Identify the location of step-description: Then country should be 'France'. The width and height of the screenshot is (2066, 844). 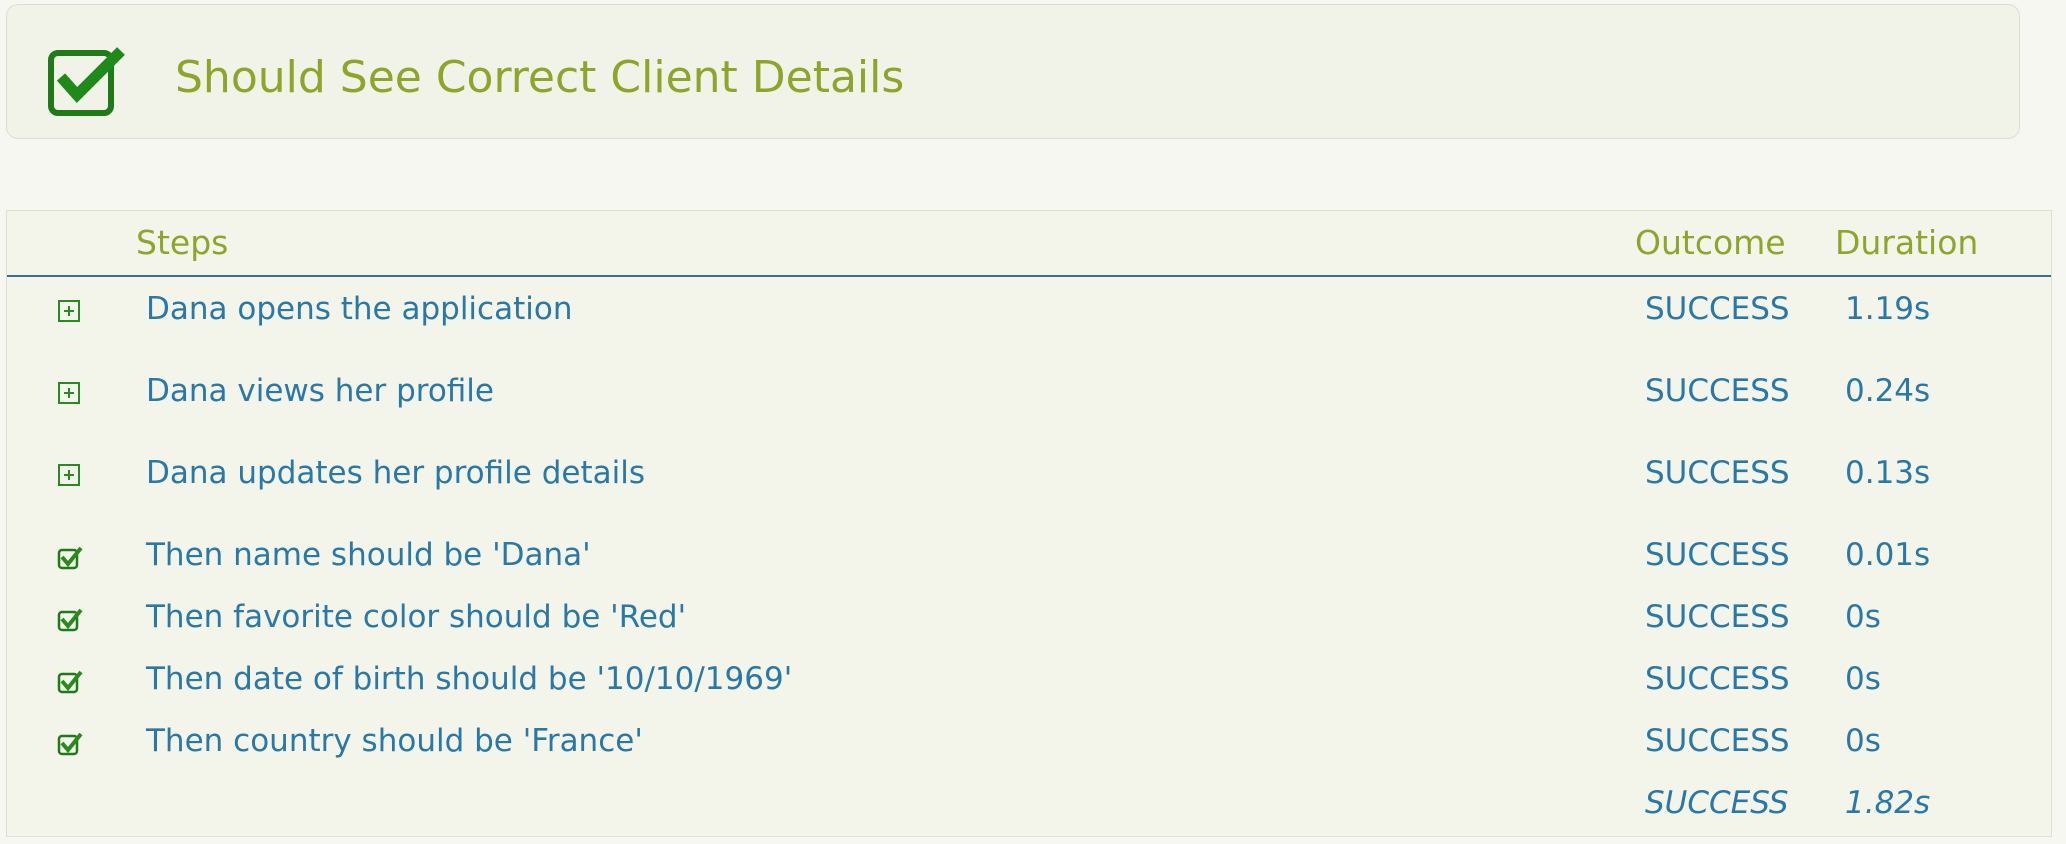
(394, 741).